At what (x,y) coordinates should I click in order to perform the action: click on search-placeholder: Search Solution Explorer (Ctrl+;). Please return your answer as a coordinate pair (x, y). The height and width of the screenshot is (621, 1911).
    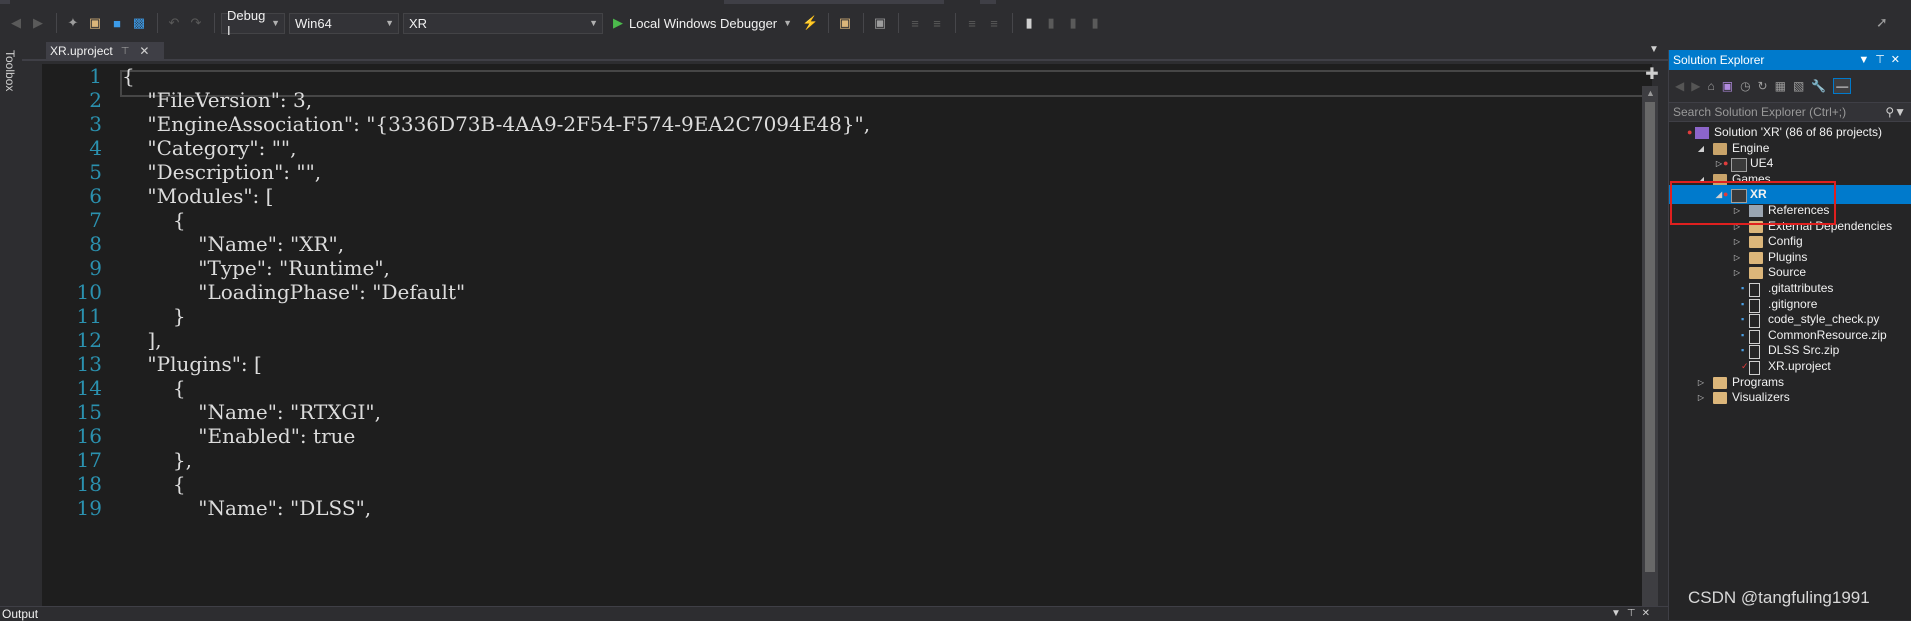
    Looking at the image, I should click on (1760, 112).